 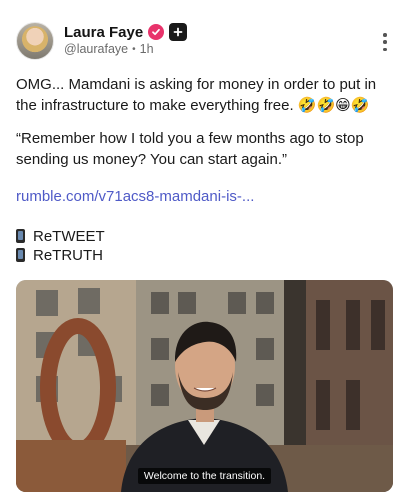 What do you see at coordinates (103, 32) in the screenshot?
I see `author-display-name: Laura Faye` at bounding box center [103, 32].